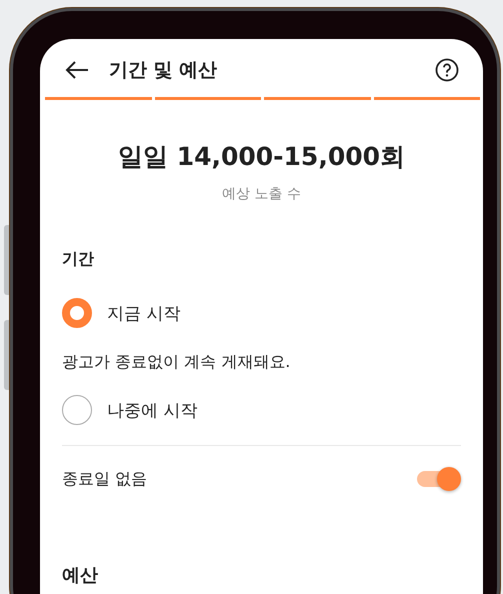  What do you see at coordinates (163, 70) in the screenshot?
I see `screen-title: 기간 및 예산` at bounding box center [163, 70].